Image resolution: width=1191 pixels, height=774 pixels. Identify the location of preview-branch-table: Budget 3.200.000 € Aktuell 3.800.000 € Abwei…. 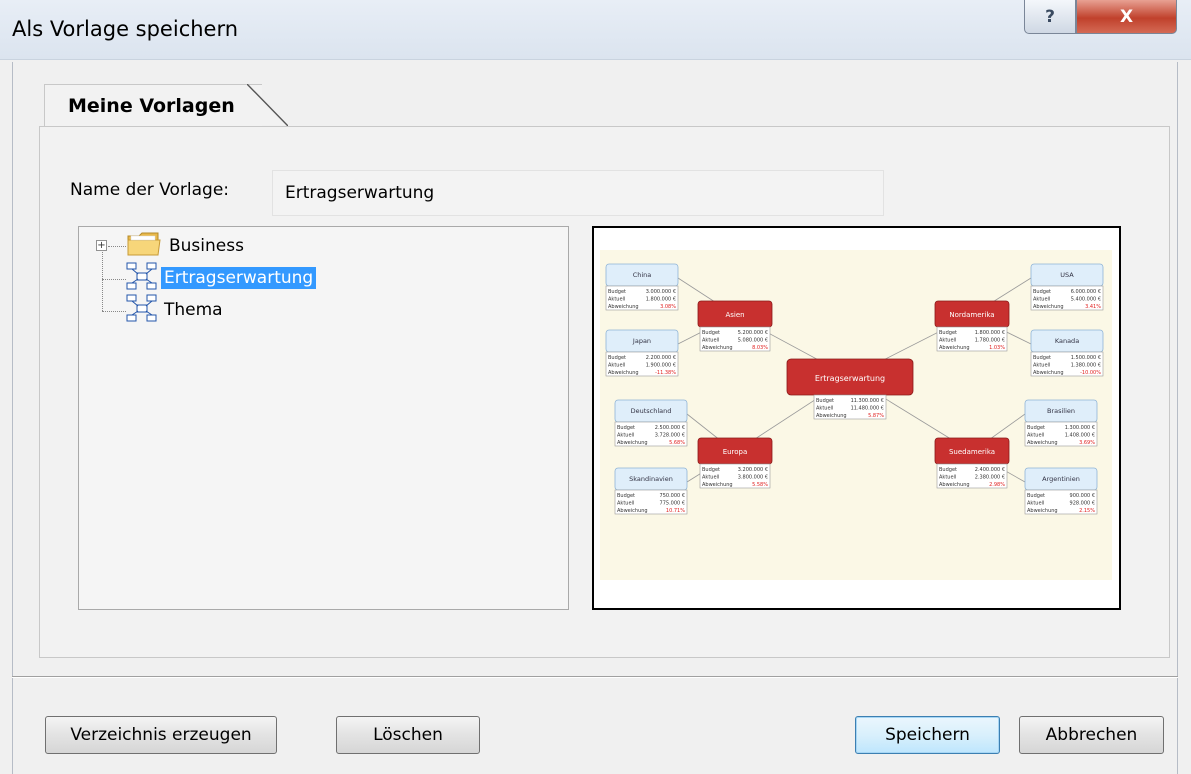
(735, 476).